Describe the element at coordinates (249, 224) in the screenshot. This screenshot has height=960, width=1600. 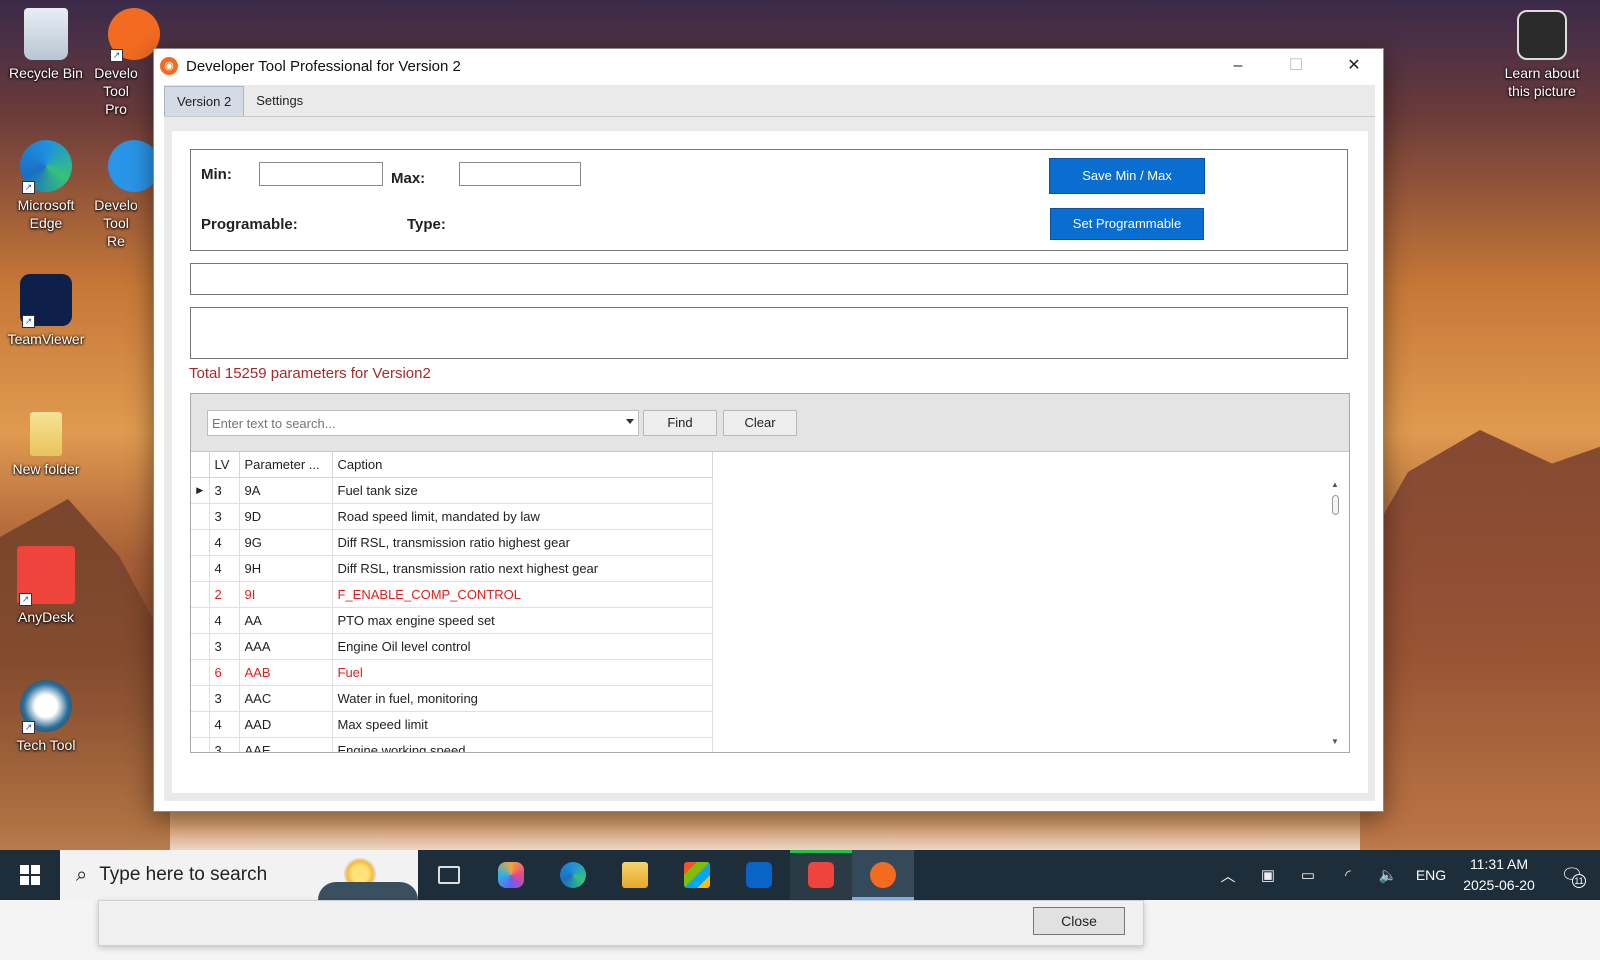
I see `programable-label: Programable:` at that location.